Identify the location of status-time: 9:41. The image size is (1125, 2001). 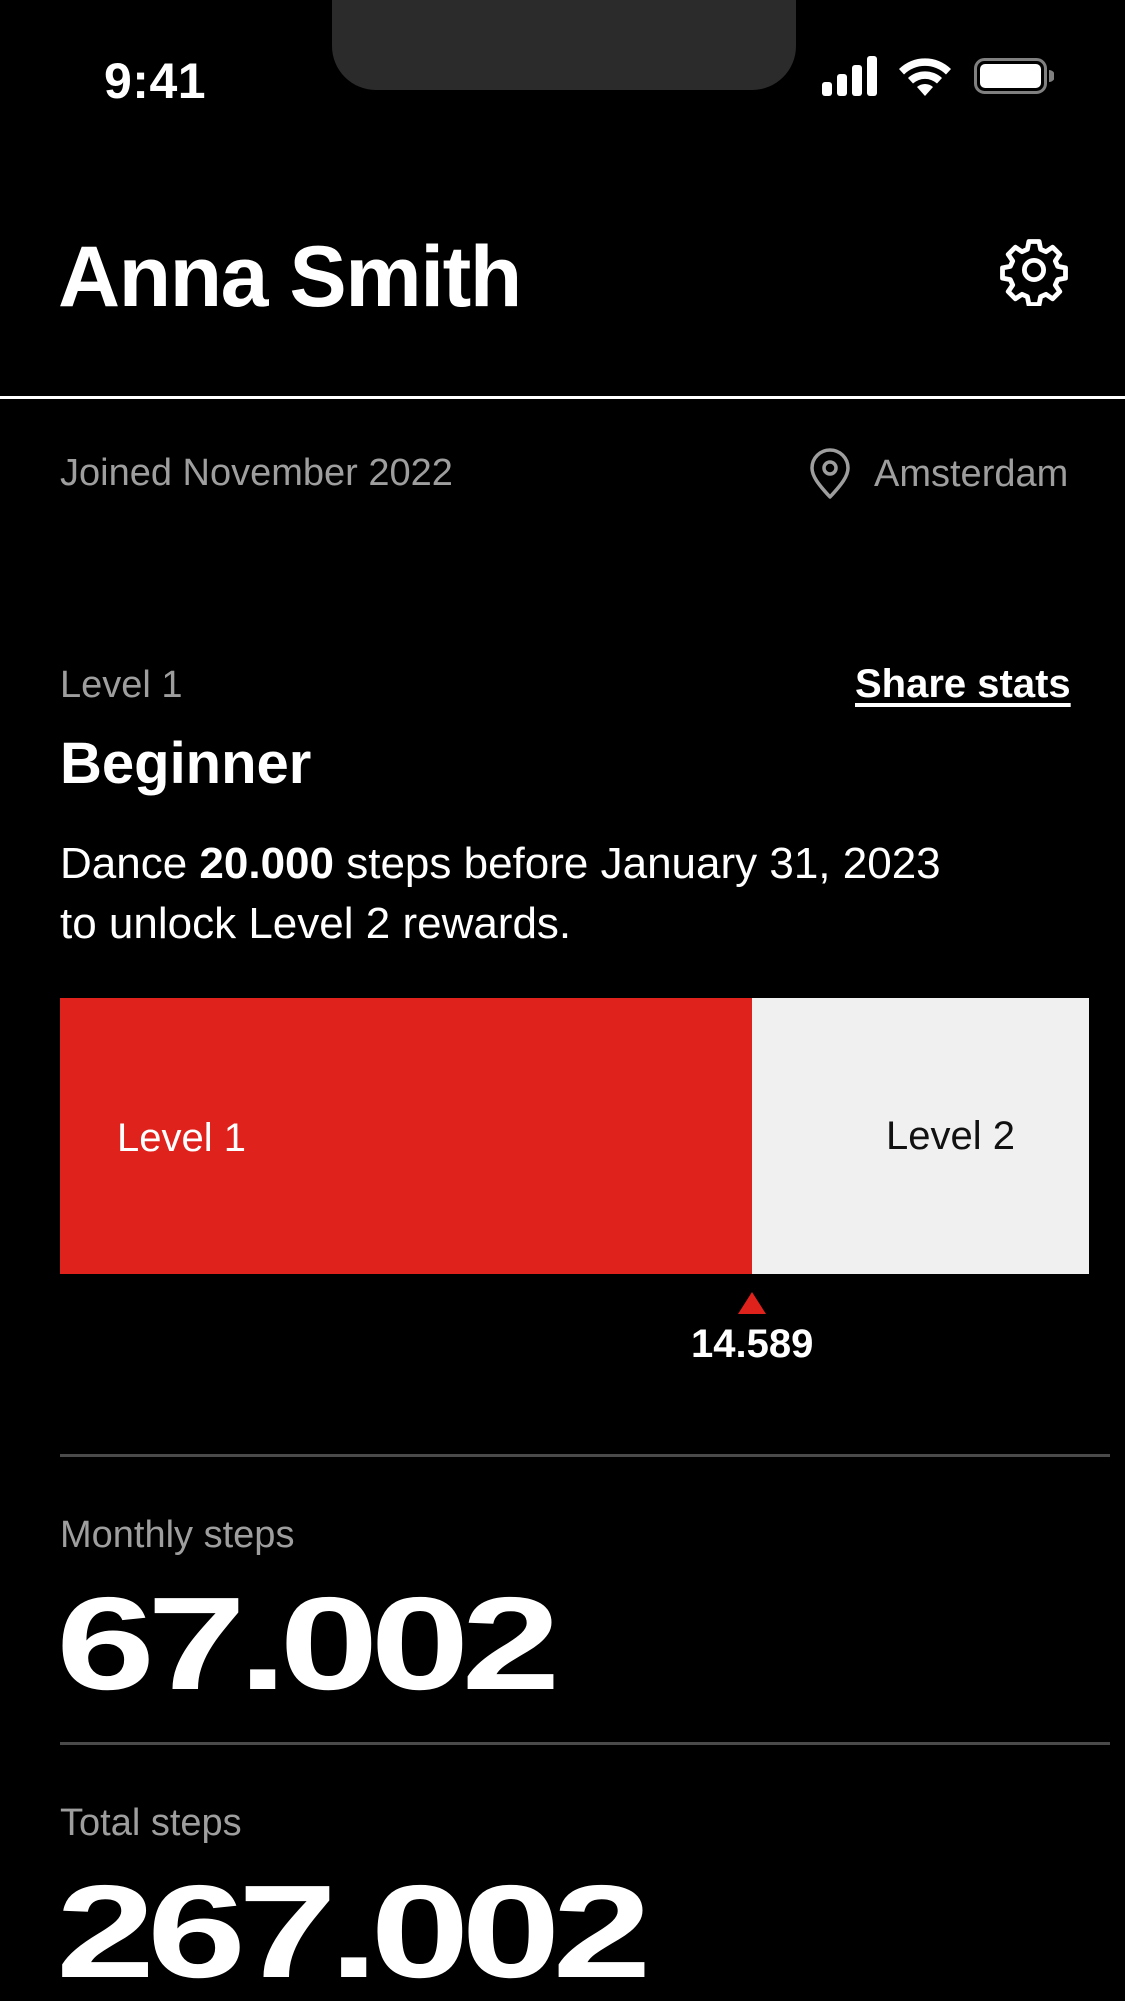
(155, 81).